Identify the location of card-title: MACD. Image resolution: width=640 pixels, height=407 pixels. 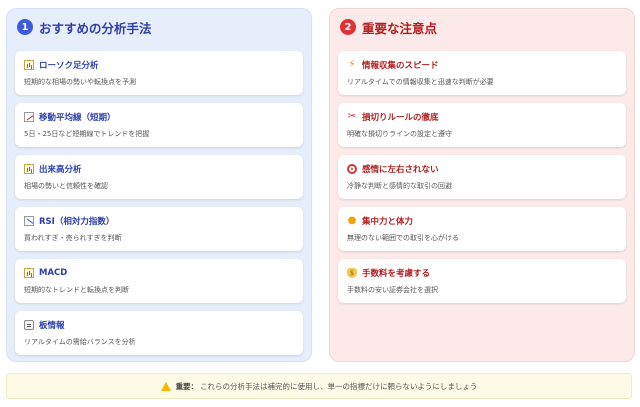
(53, 272).